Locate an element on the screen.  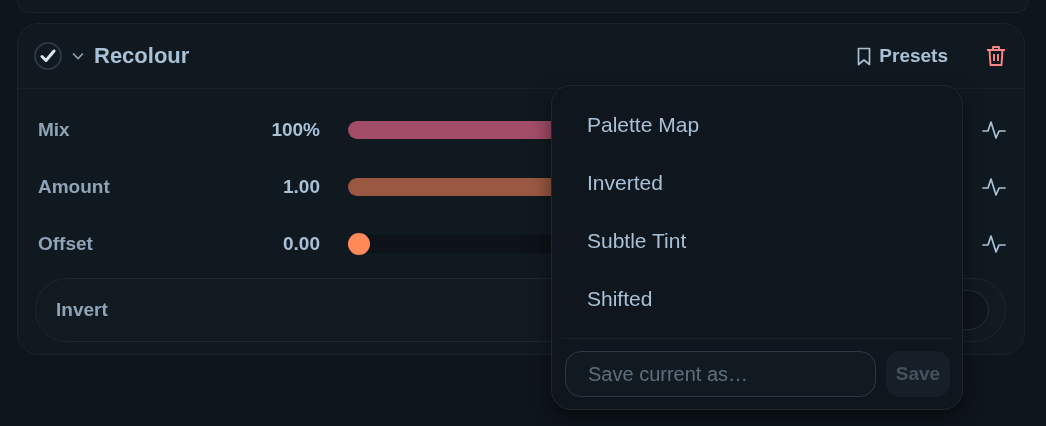
trash-icon is located at coordinates (996, 56).